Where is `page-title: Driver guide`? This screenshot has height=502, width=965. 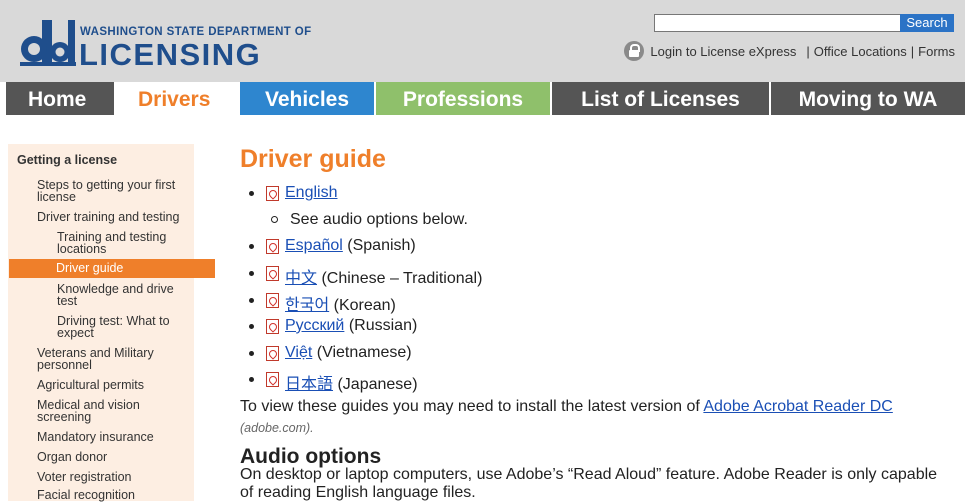 page-title: Driver guide is located at coordinates (313, 159).